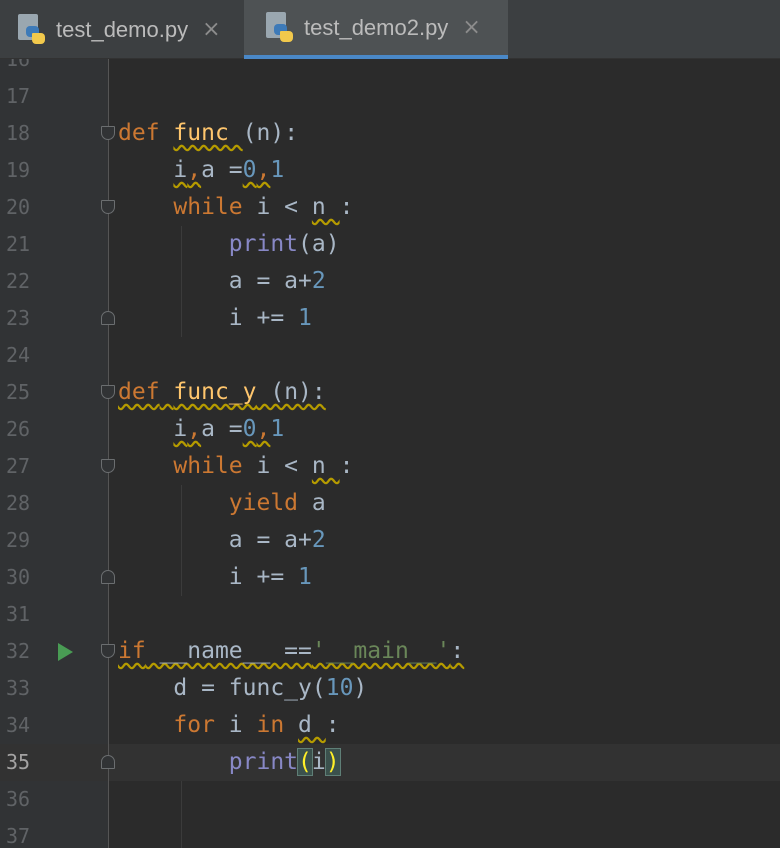 The height and width of the screenshot is (848, 780). What do you see at coordinates (390, 799) in the screenshot?
I see `code-line: 36` at bounding box center [390, 799].